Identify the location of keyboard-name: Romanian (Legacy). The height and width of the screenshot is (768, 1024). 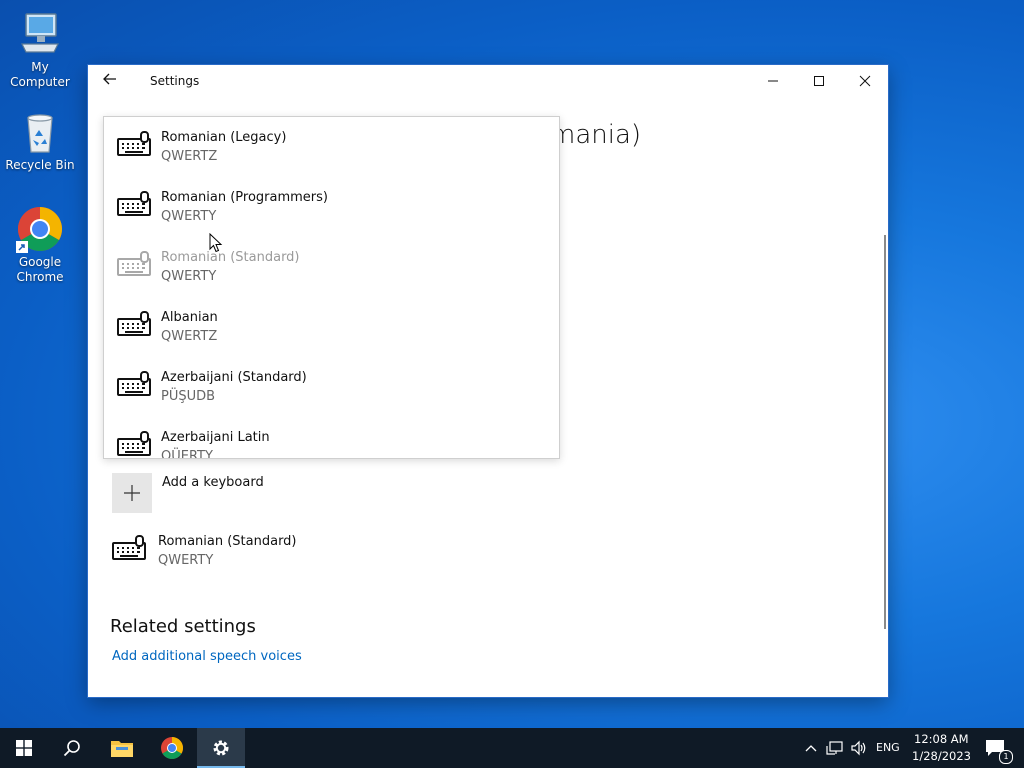
(224, 137).